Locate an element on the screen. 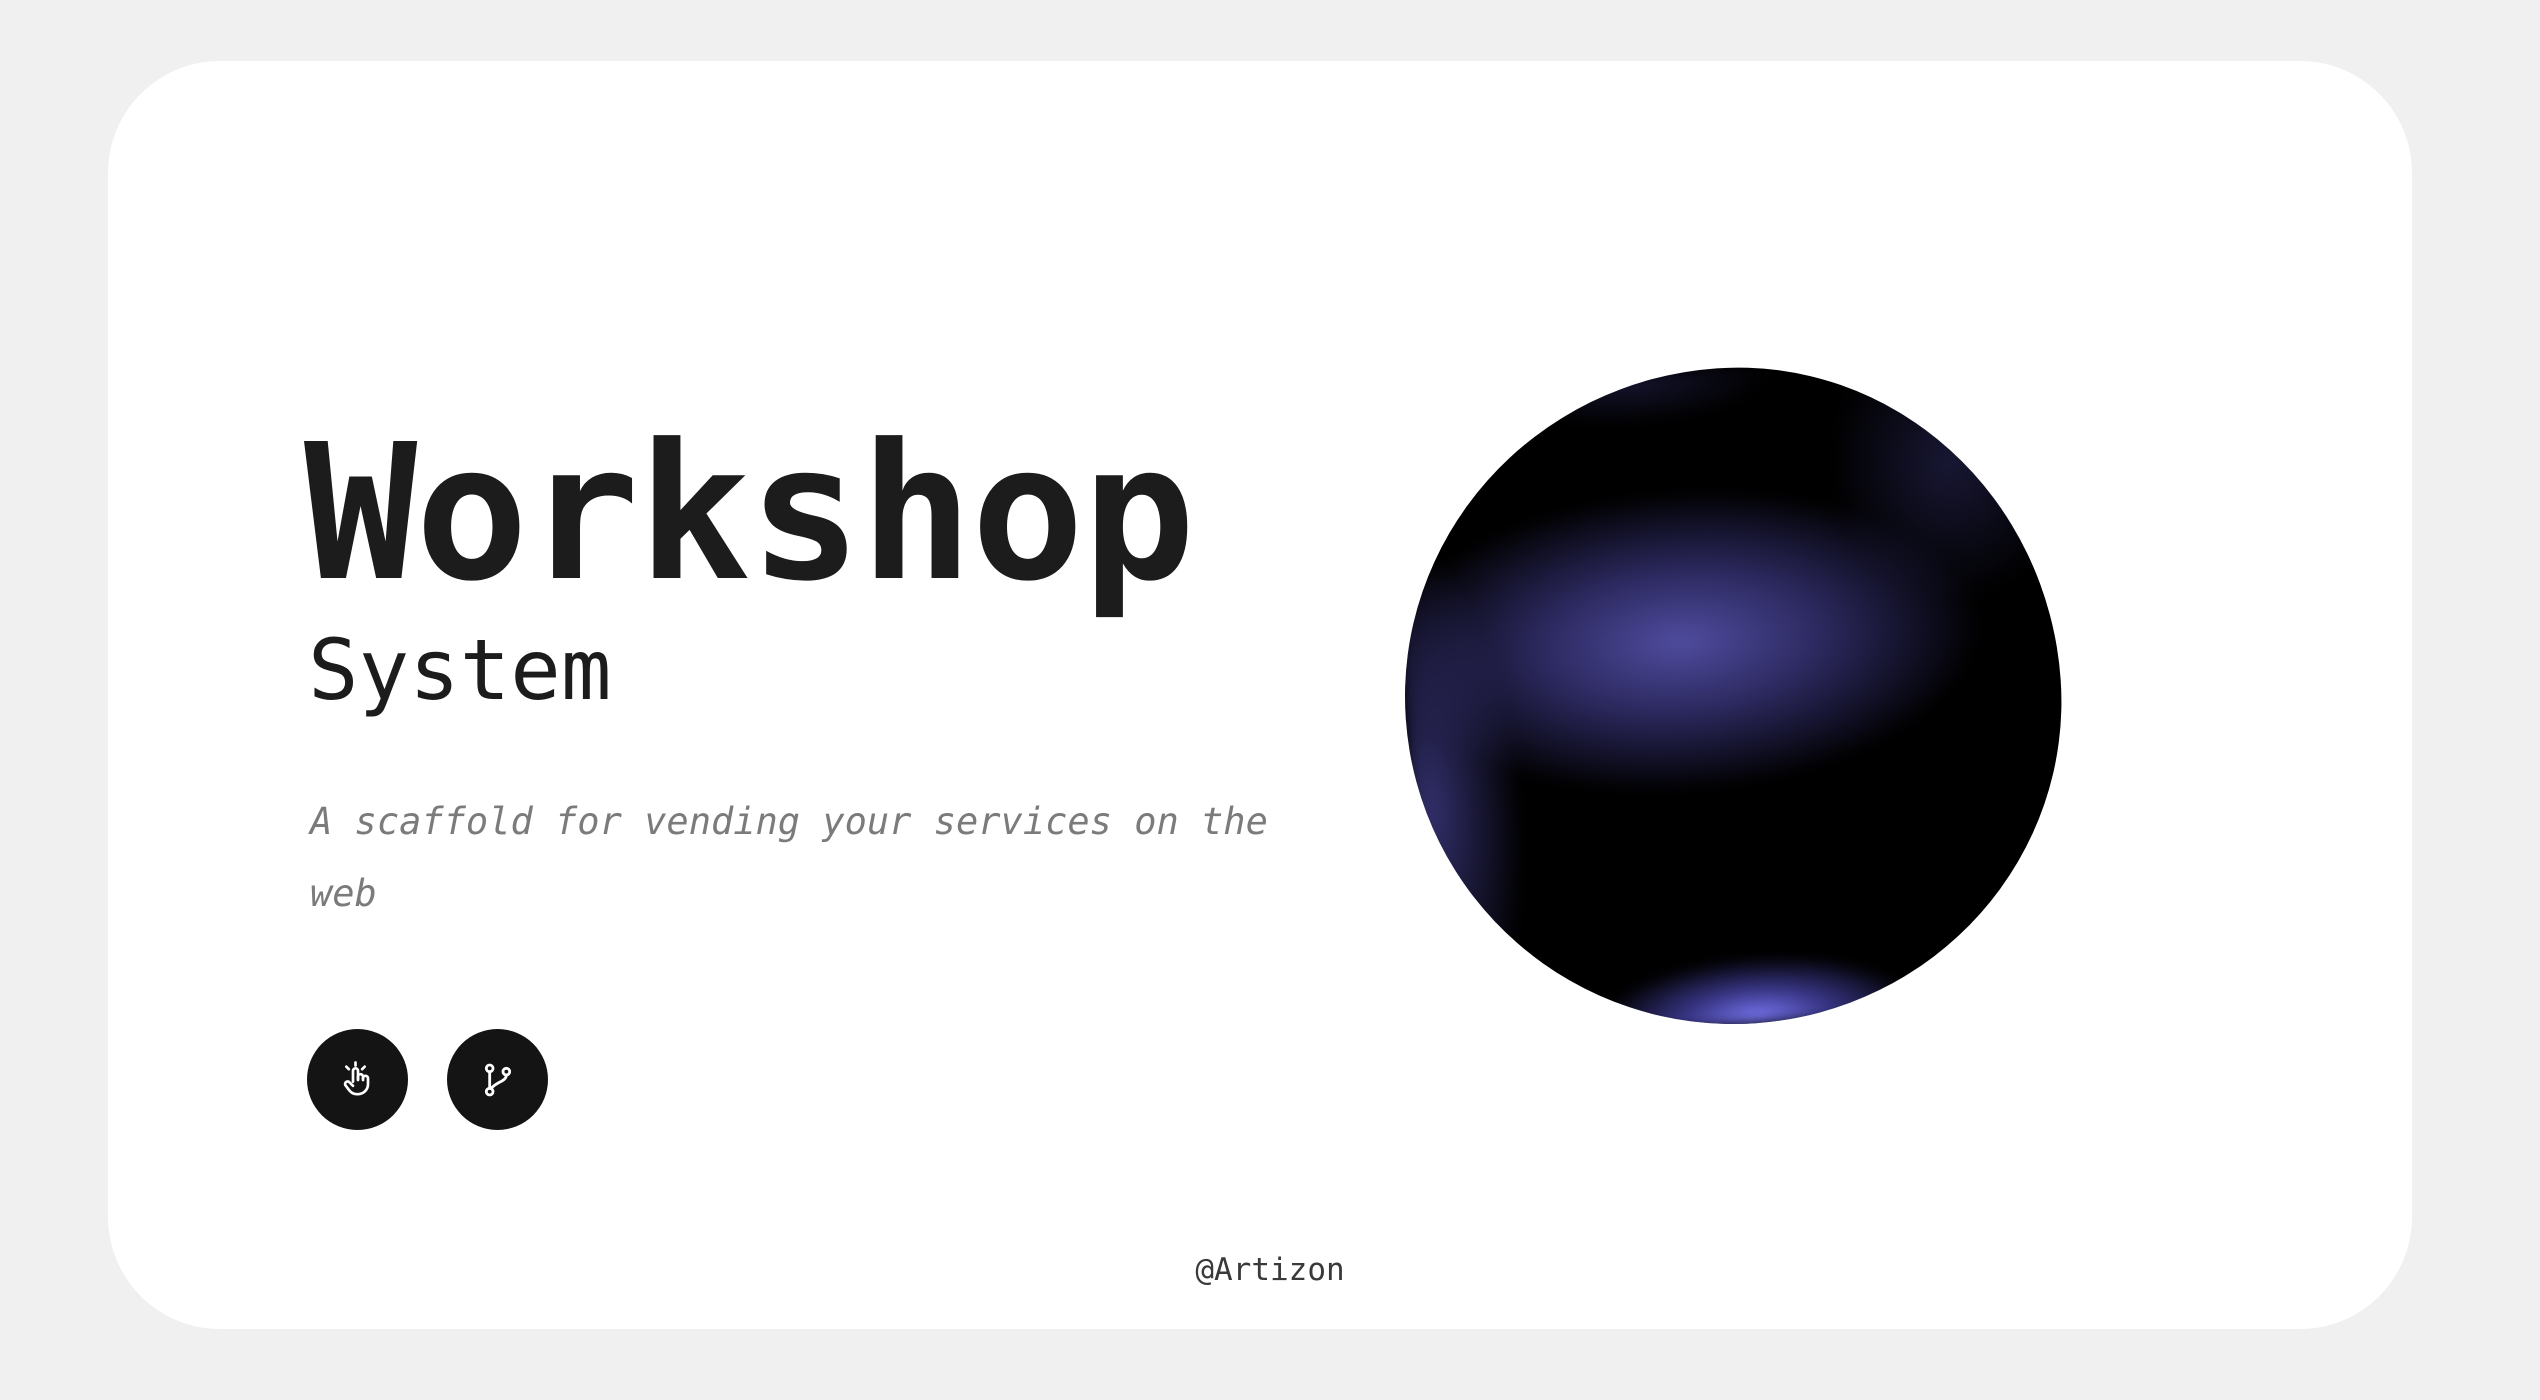  orb-visual is located at coordinates (1733, 696).